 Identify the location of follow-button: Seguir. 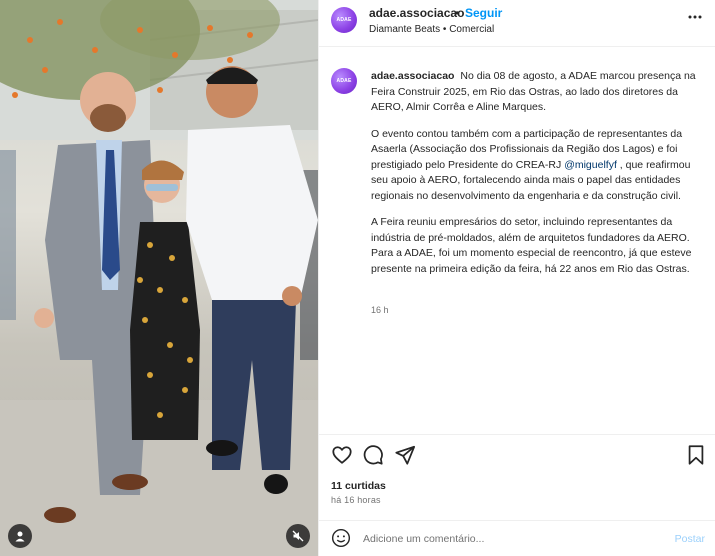
(483, 13).